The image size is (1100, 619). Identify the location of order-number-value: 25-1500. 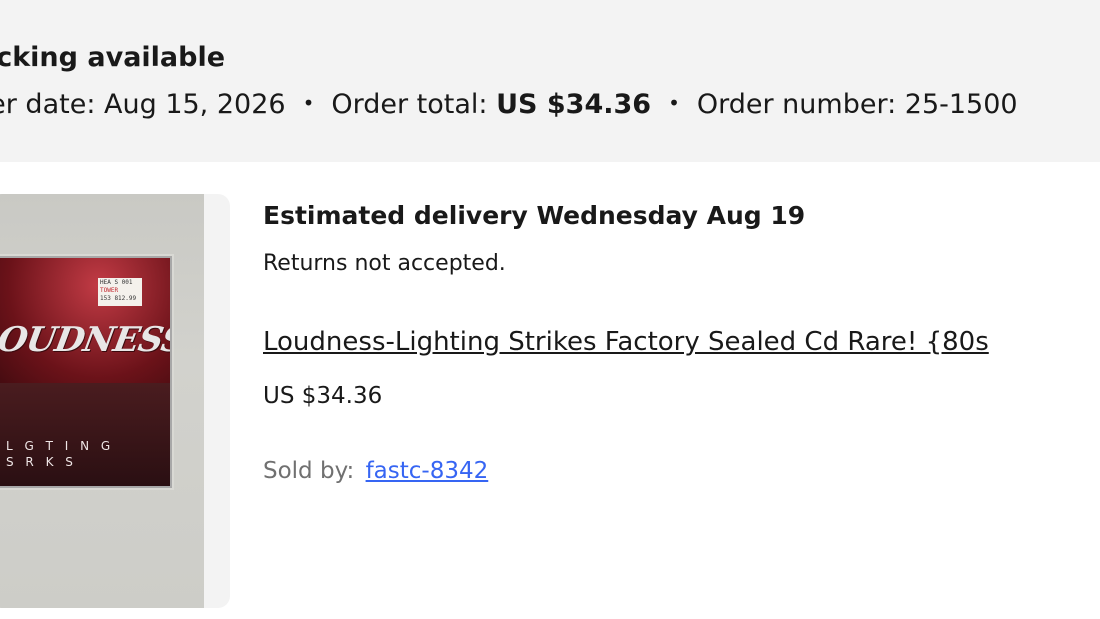
(961, 104).